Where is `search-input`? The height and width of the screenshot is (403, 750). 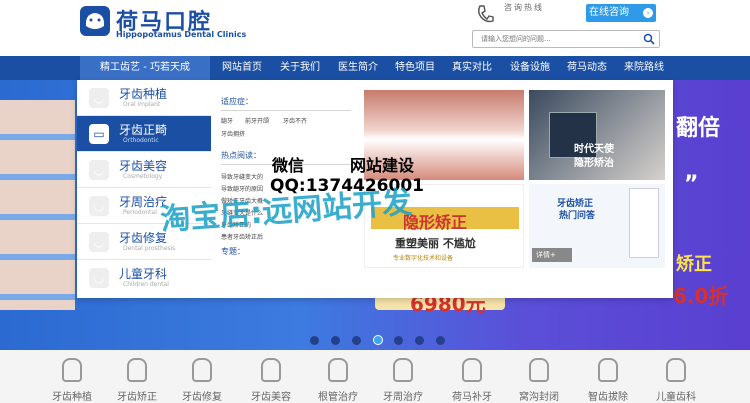 search-input is located at coordinates (553, 39).